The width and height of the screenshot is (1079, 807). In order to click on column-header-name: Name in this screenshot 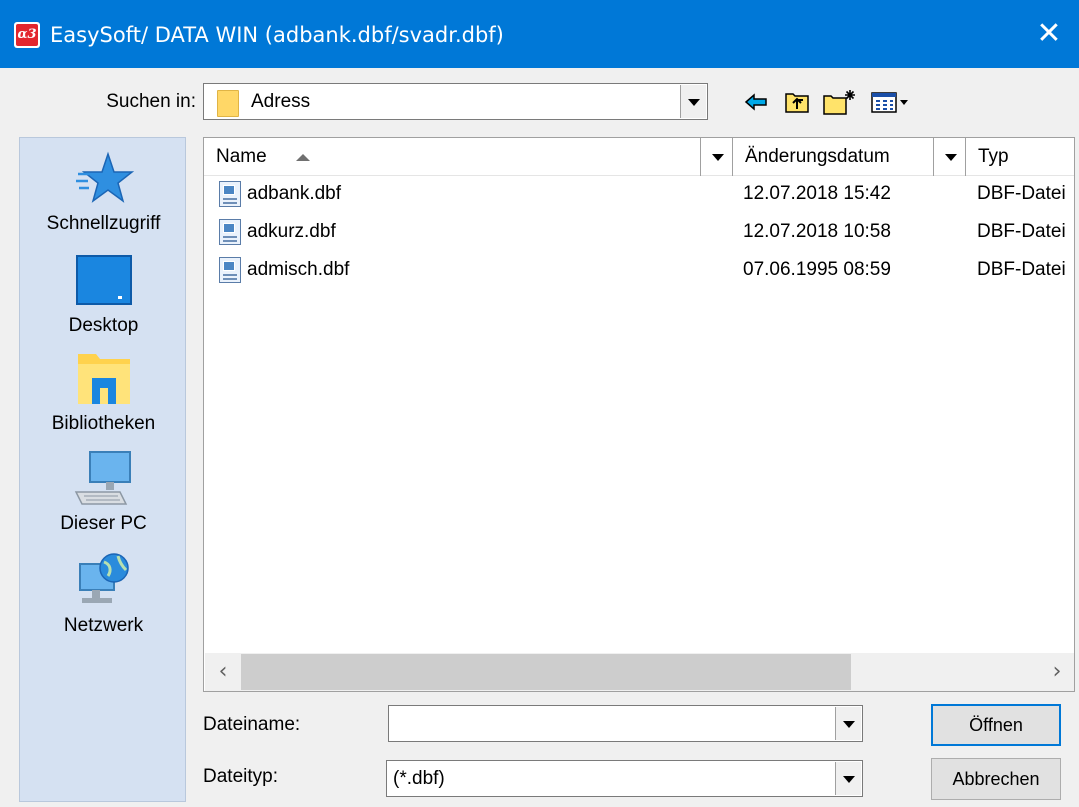, I will do `click(451, 157)`.